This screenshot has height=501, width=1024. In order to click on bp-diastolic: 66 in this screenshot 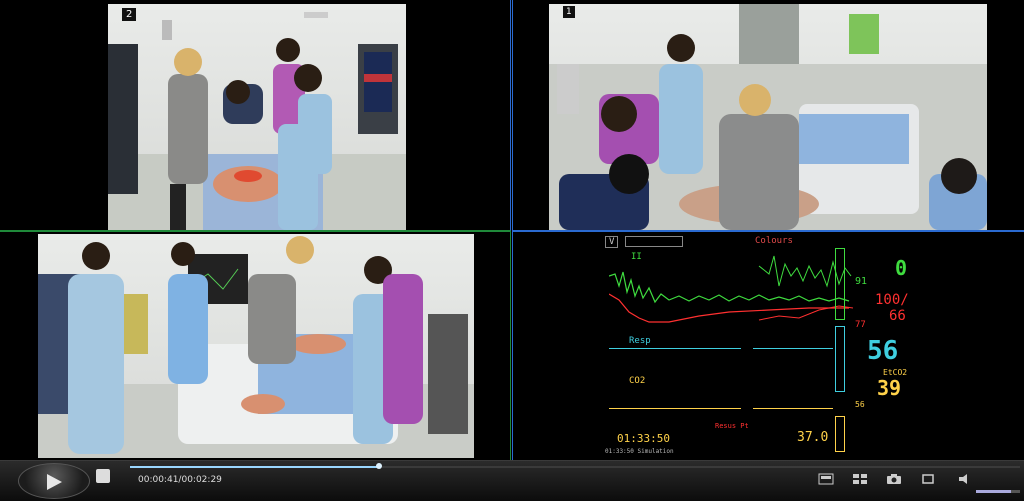, I will do `click(897, 316)`.